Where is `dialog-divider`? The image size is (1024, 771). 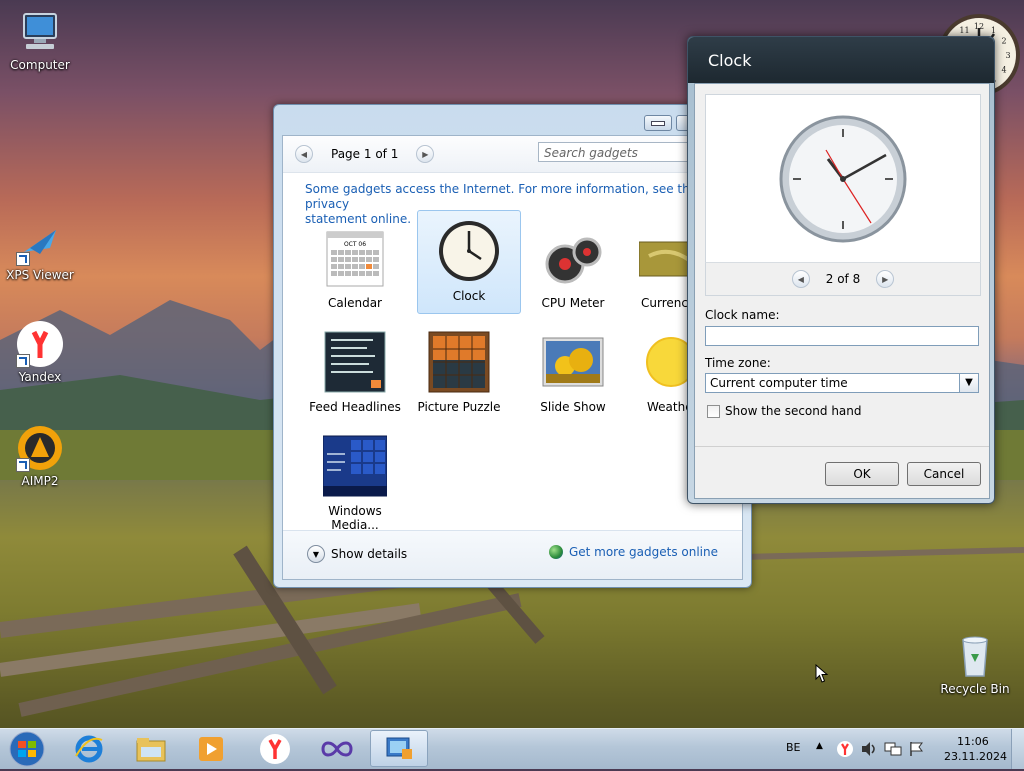
dialog-divider is located at coordinates (842, 446).